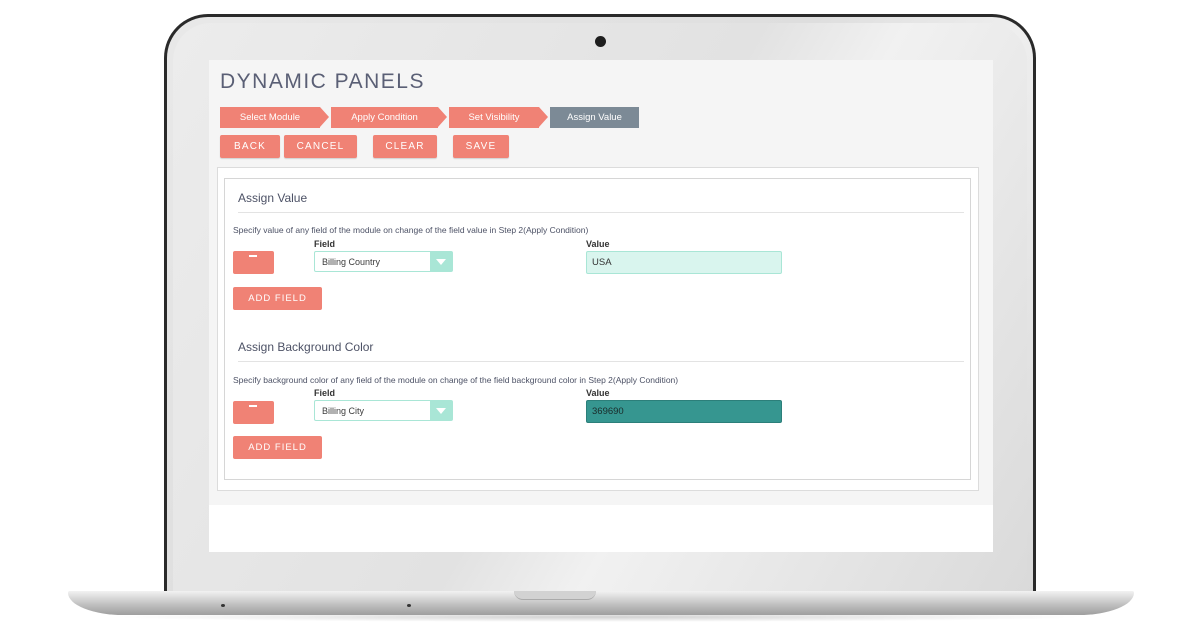 The height and width of the screenshot is (630, 1200). What do you see at coordinates (383, 261) in the screenshot?
I see `field-select: Billing Country` at bounding box center [383, 261].